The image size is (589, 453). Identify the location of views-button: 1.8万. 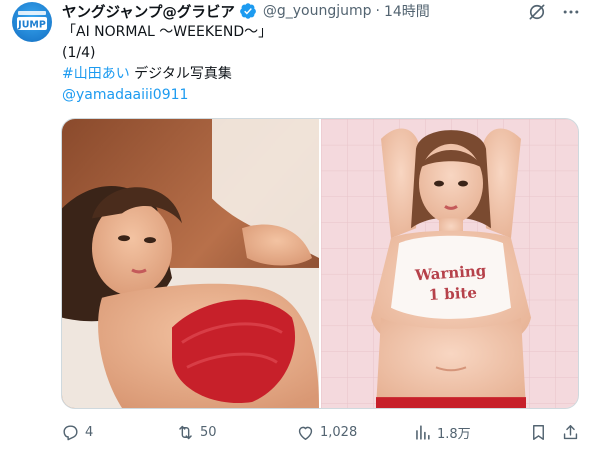
(442, 432).